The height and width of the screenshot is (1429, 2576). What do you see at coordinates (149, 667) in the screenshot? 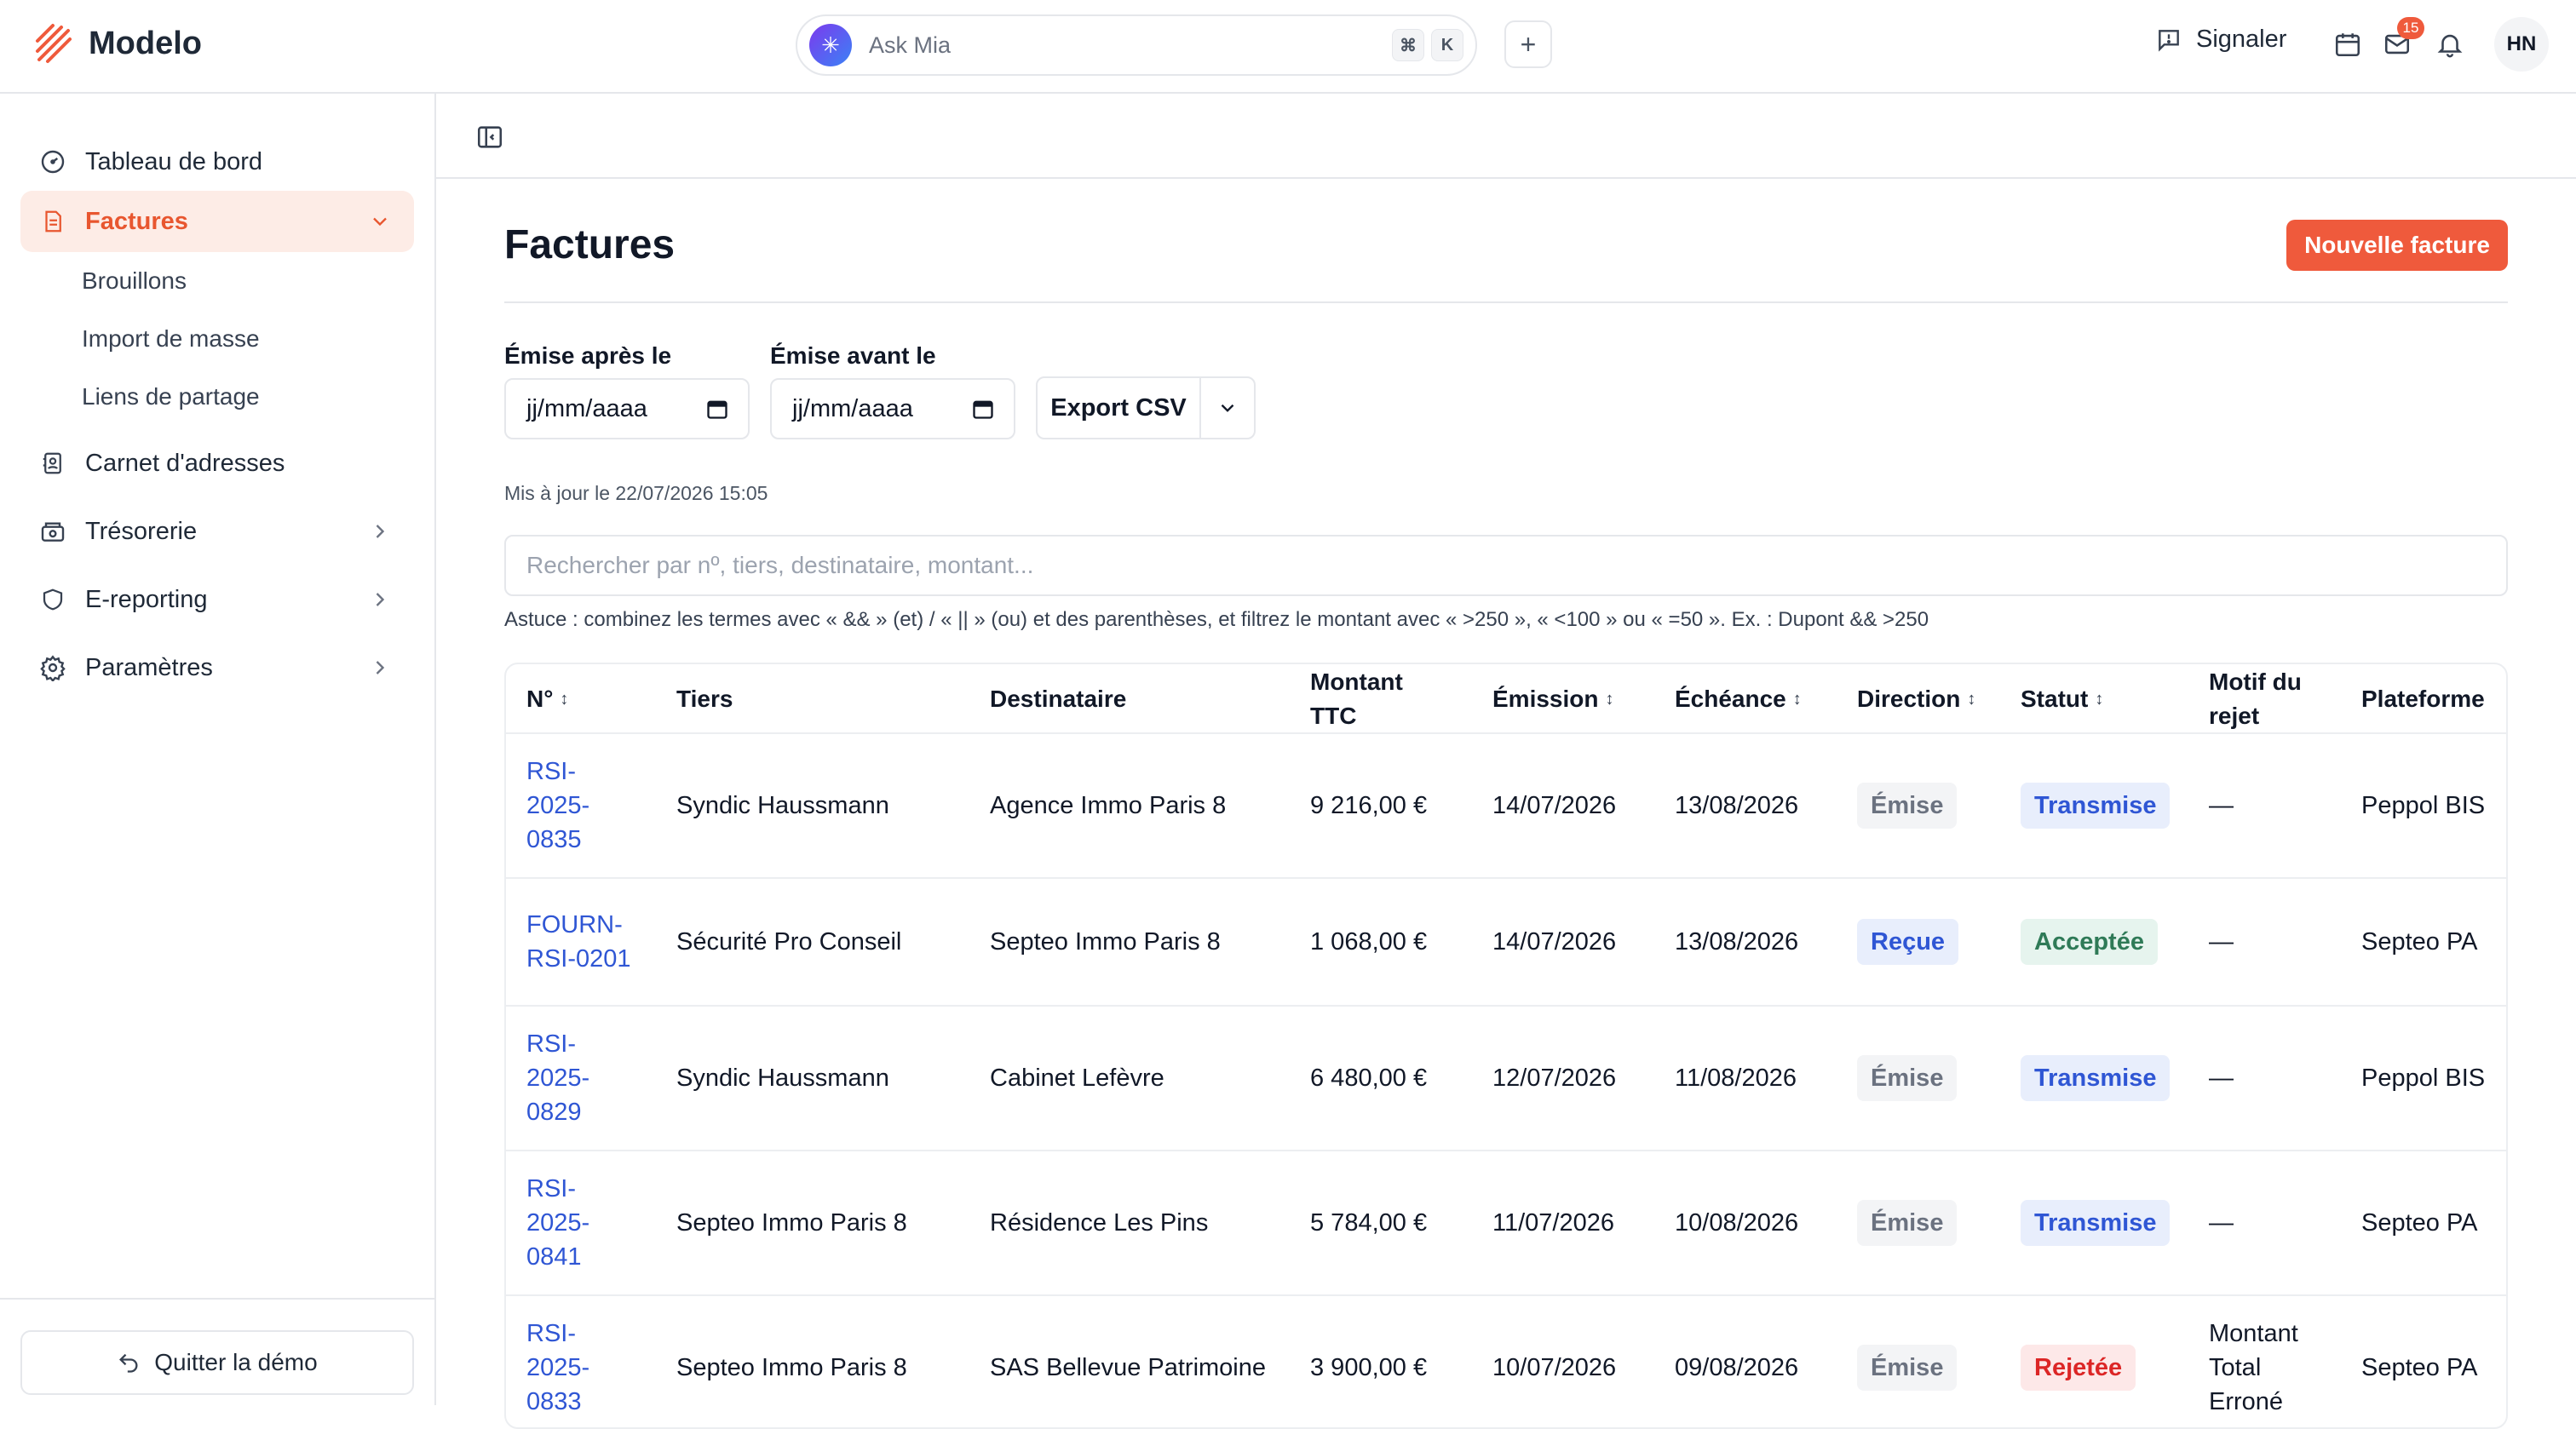
I see `sidebar-item-label: Paramètres` at bounding box center [149, 667].